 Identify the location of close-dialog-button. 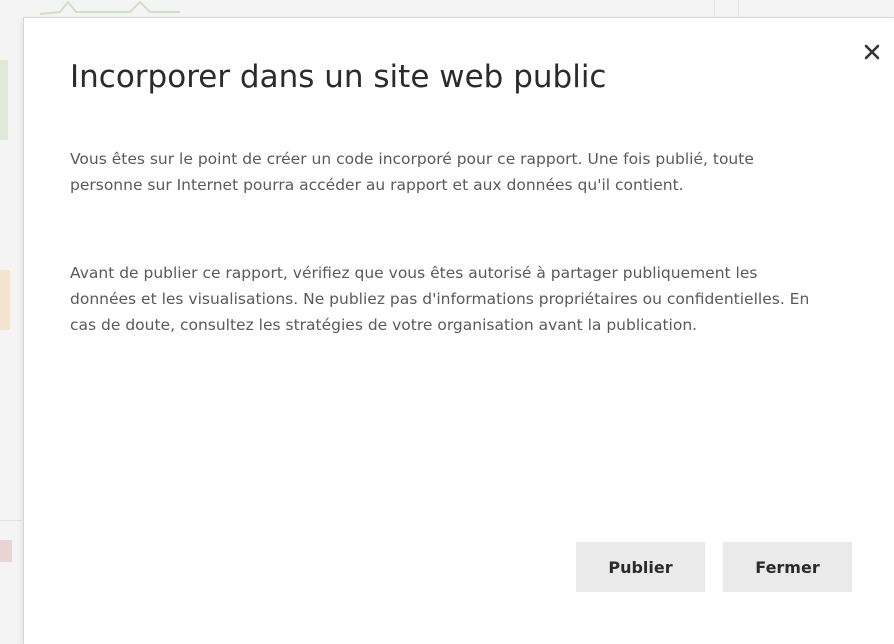
(872, 52).